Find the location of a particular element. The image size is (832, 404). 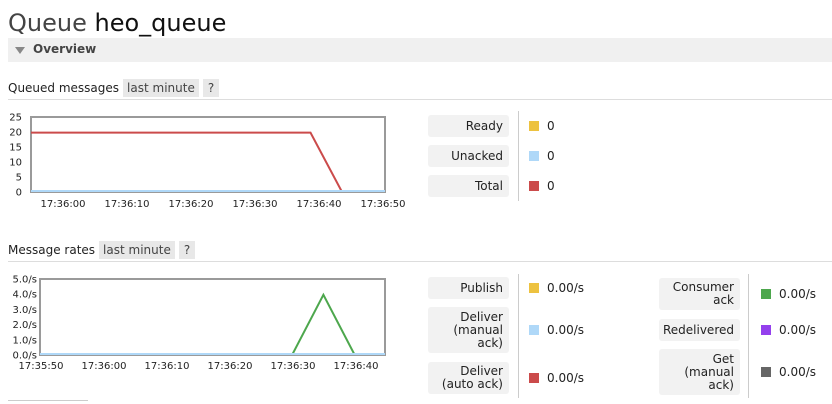

page-title: Queue heo_queue is located at coordinates (117, 23).